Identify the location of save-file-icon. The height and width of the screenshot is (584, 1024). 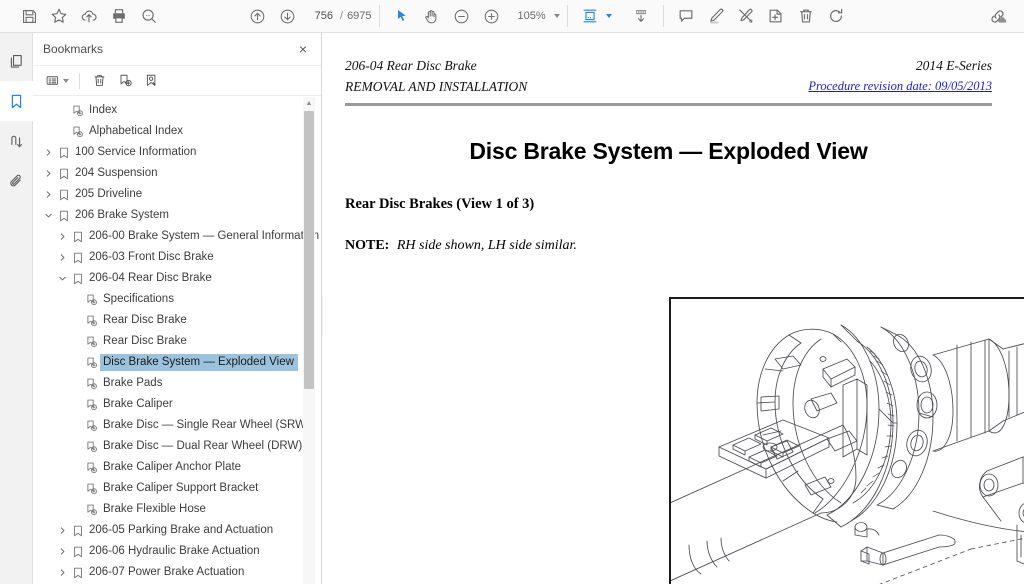
(29, 16).